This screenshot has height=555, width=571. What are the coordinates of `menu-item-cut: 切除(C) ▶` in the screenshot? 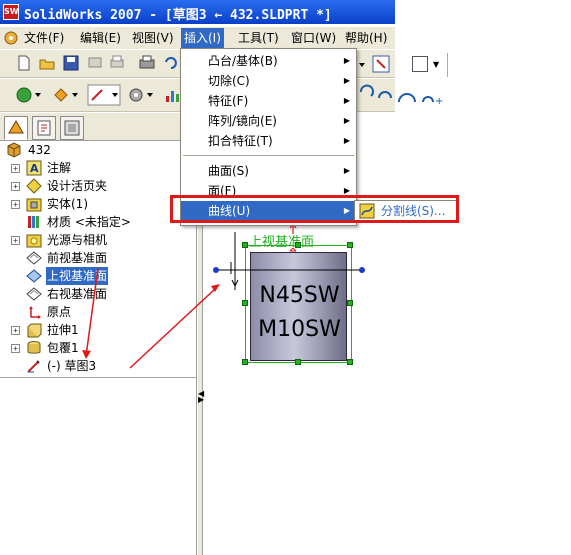 It's located at (268, 81).